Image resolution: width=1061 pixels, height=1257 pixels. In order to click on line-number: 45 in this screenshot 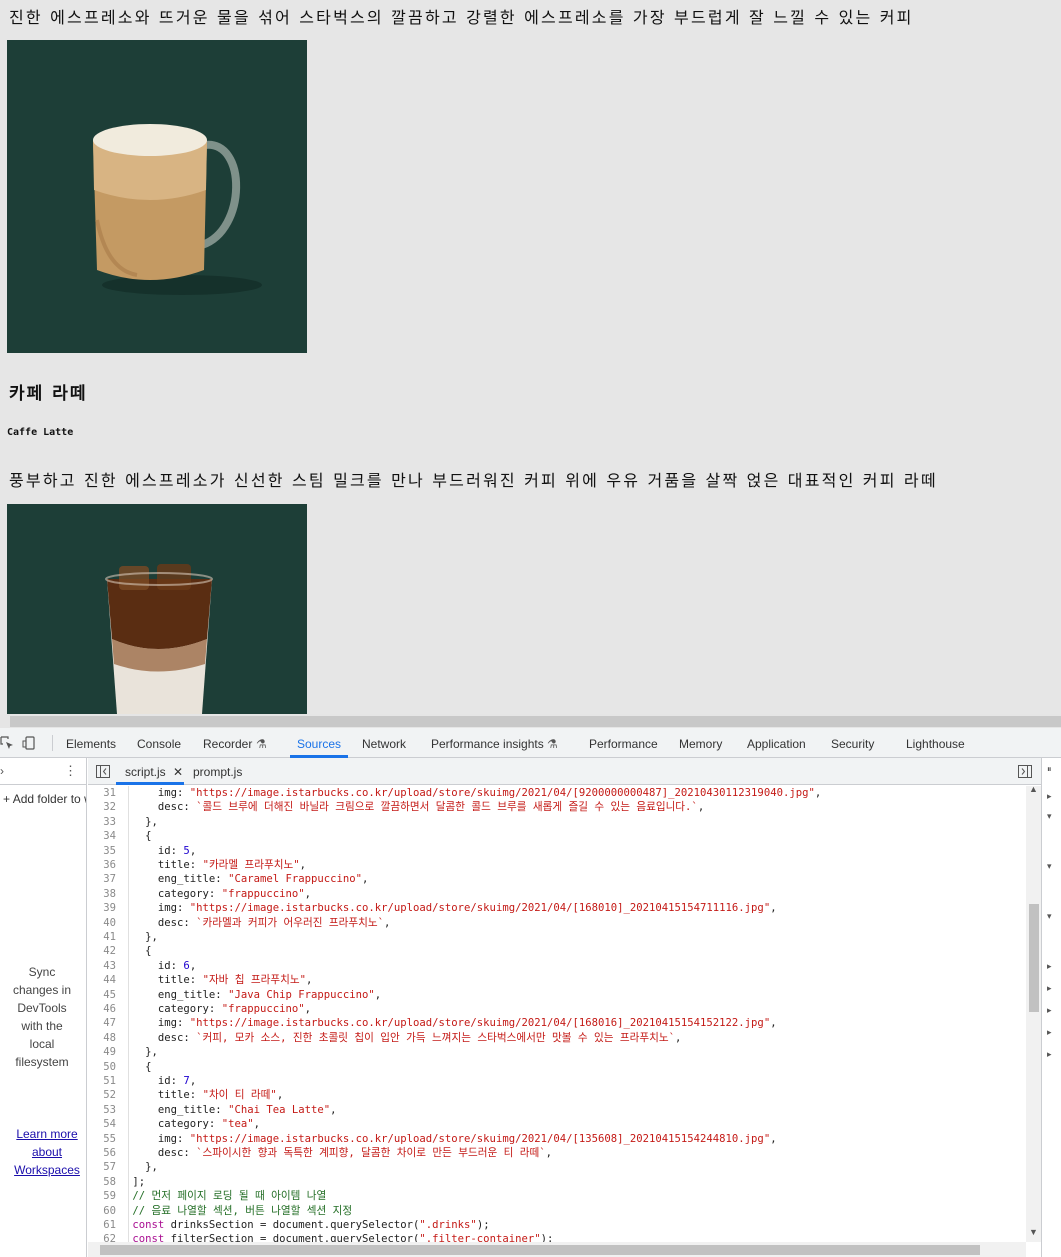, I will do `click(107, 995)`.